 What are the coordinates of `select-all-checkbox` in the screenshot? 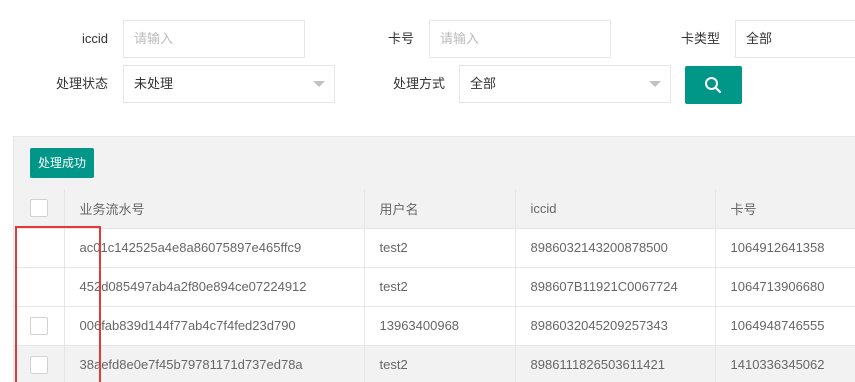 It's located at (38, 208).